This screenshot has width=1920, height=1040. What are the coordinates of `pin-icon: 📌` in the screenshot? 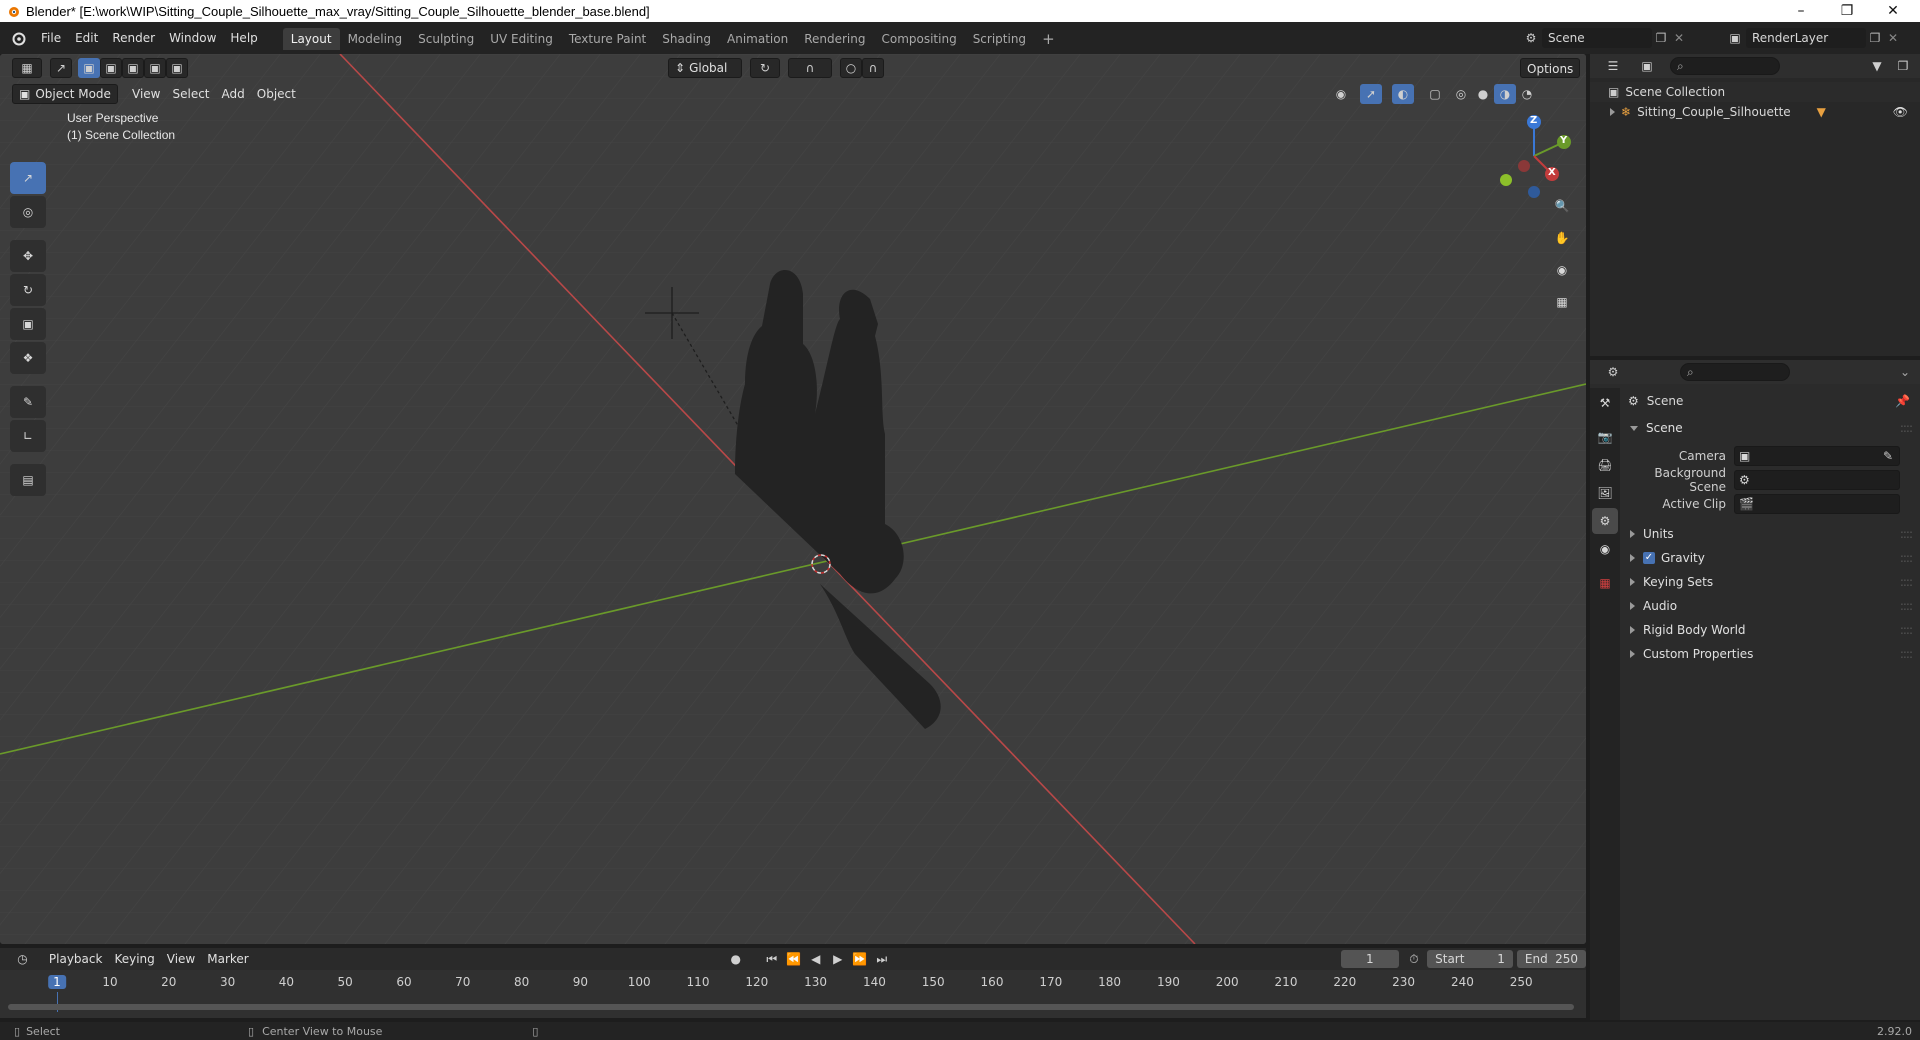 It's located at (1902, 401).